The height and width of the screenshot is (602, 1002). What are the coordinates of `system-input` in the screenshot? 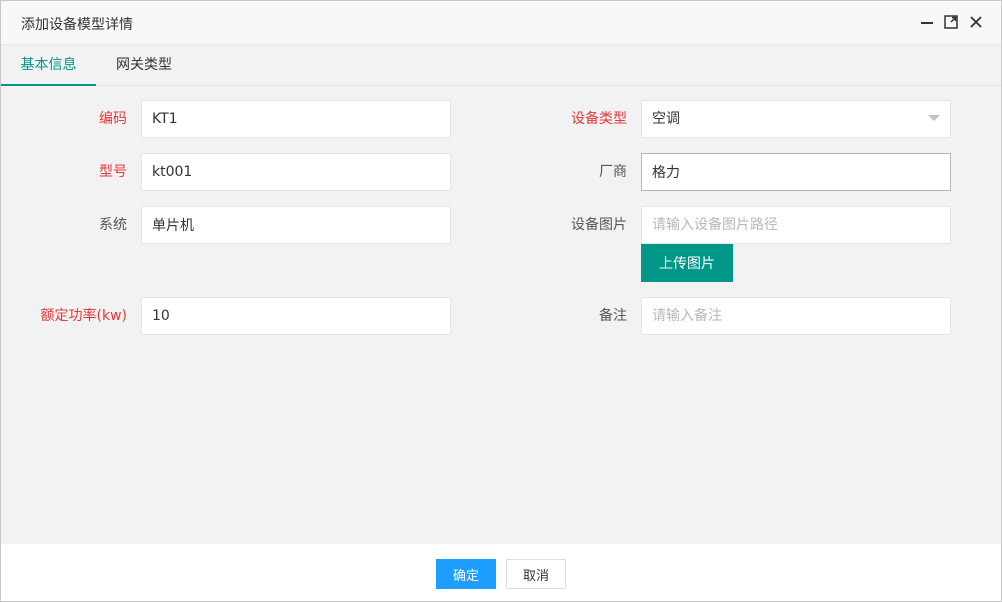 It's located at (296, 225).